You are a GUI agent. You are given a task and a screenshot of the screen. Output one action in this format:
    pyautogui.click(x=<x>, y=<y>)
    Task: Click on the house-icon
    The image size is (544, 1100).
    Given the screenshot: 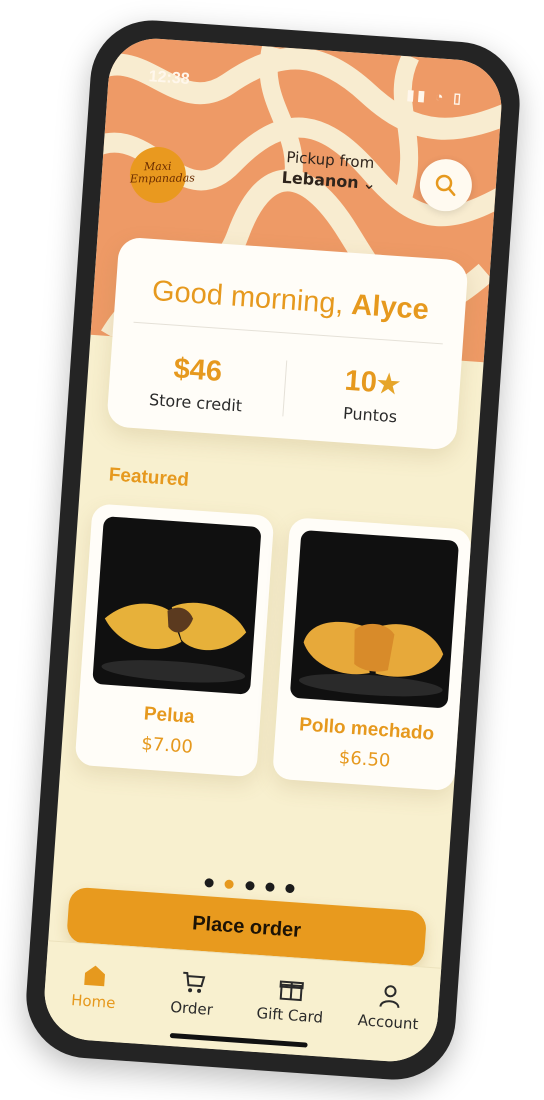 What is the action you would take?
    pyautogui.click(x=95, y=976)
    